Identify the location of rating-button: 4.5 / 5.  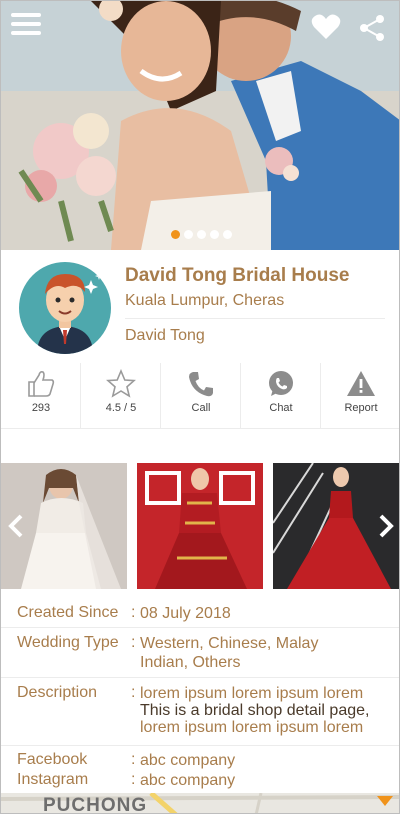
(121, 396).